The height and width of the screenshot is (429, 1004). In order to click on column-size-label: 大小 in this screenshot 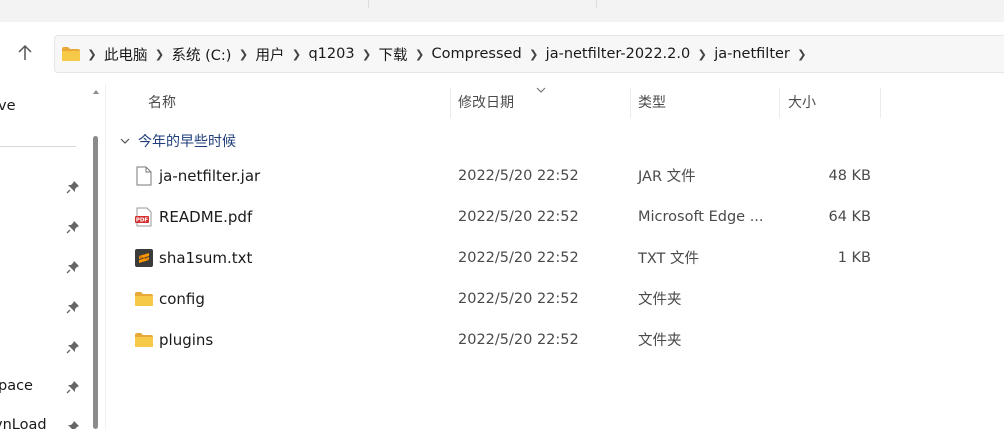, I will do `click(802, 103)`.